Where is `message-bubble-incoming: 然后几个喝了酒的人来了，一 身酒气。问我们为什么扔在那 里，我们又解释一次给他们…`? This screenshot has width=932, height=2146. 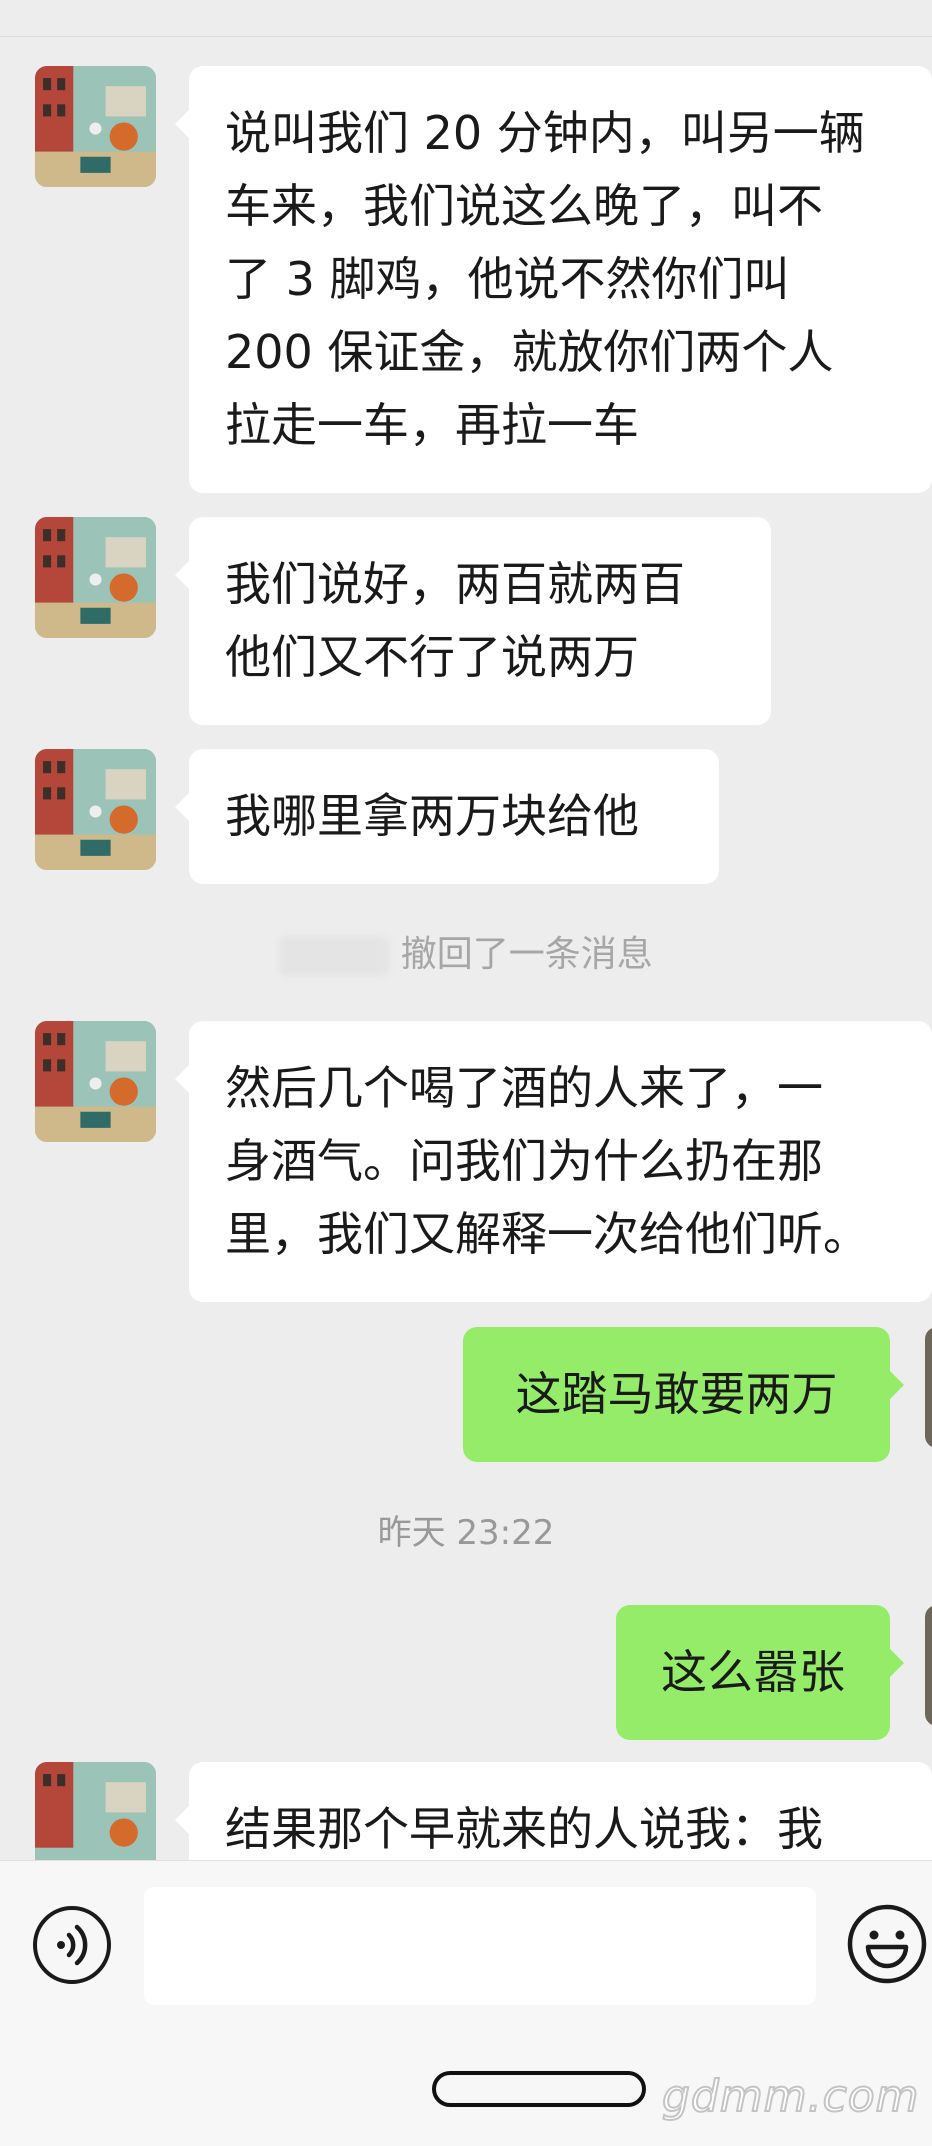 message-bubble-incoming: 然后几个喝了酒的人来了，一 身酒气。问我们为什么扔在那 里，我们又解释一次给他们… is located at coordinates (553, 1161).